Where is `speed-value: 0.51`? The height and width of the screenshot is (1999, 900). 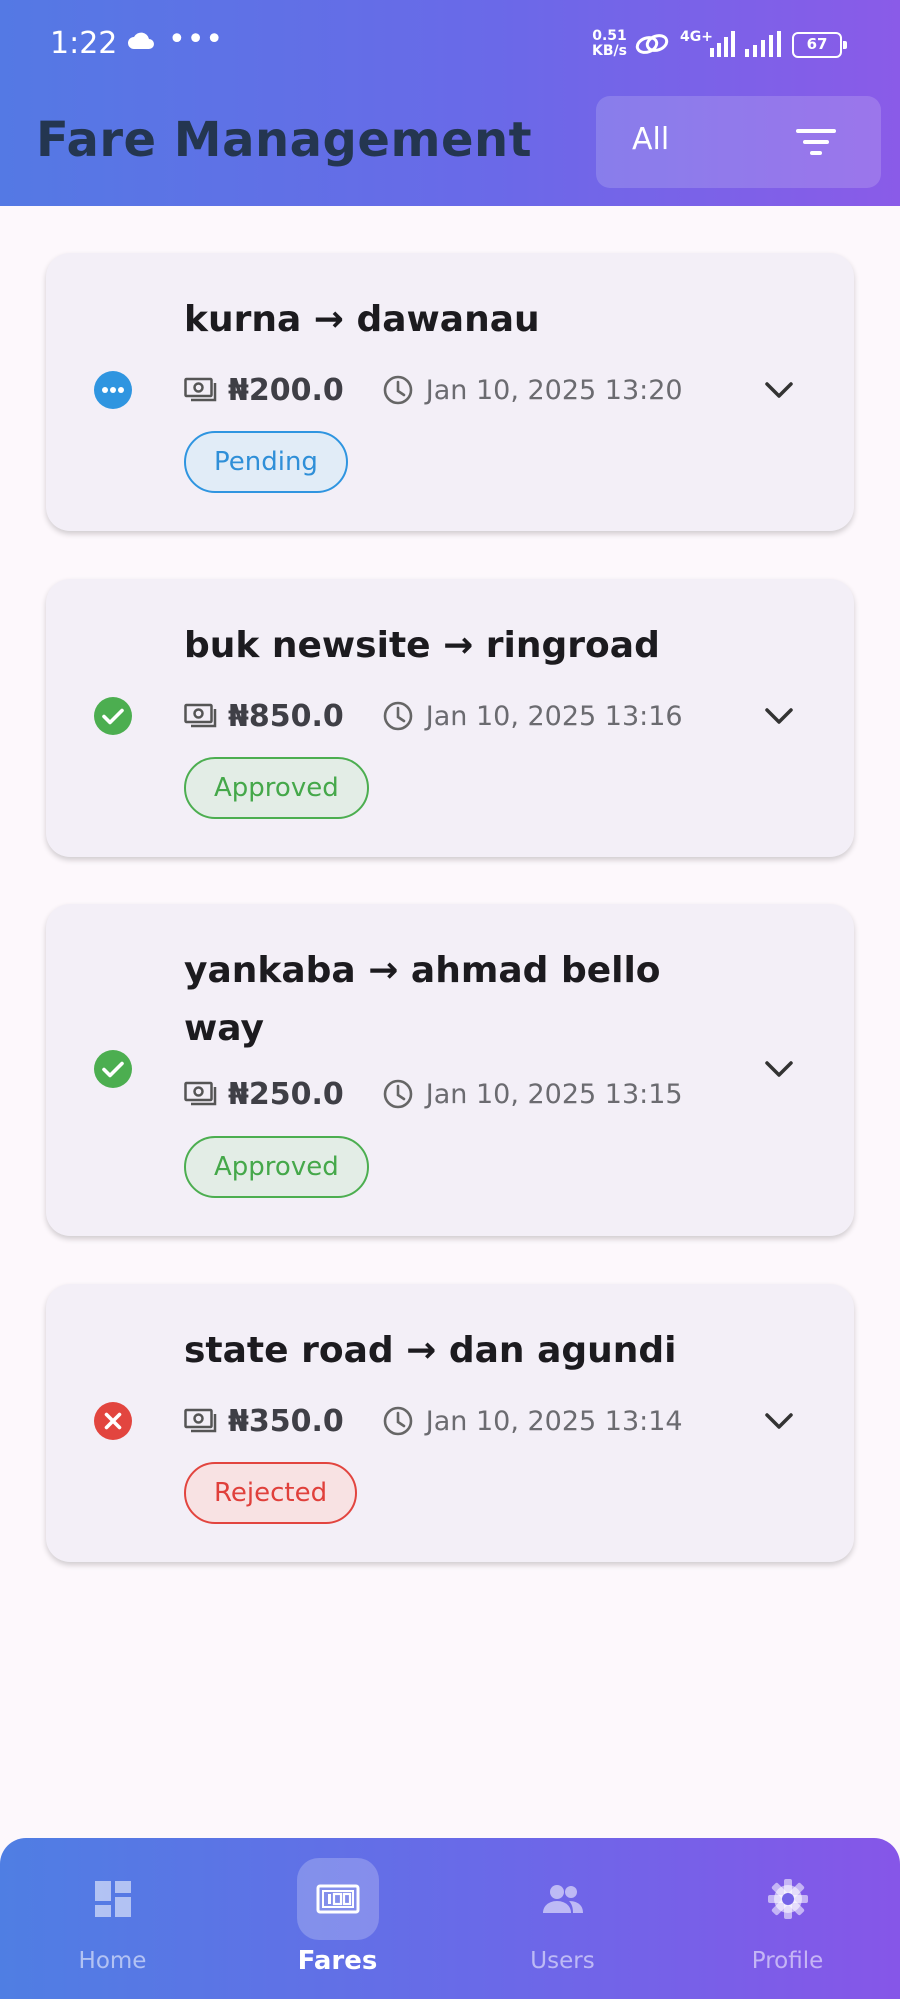
speed-value: 0.51 is located at coordinates (609, 36).